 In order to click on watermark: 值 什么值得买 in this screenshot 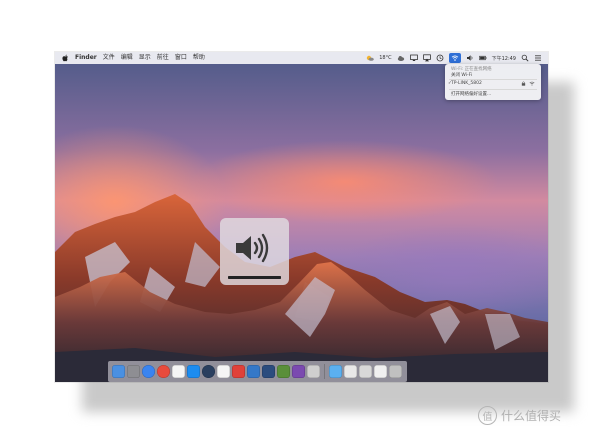, I will do `click(519, 415)`.